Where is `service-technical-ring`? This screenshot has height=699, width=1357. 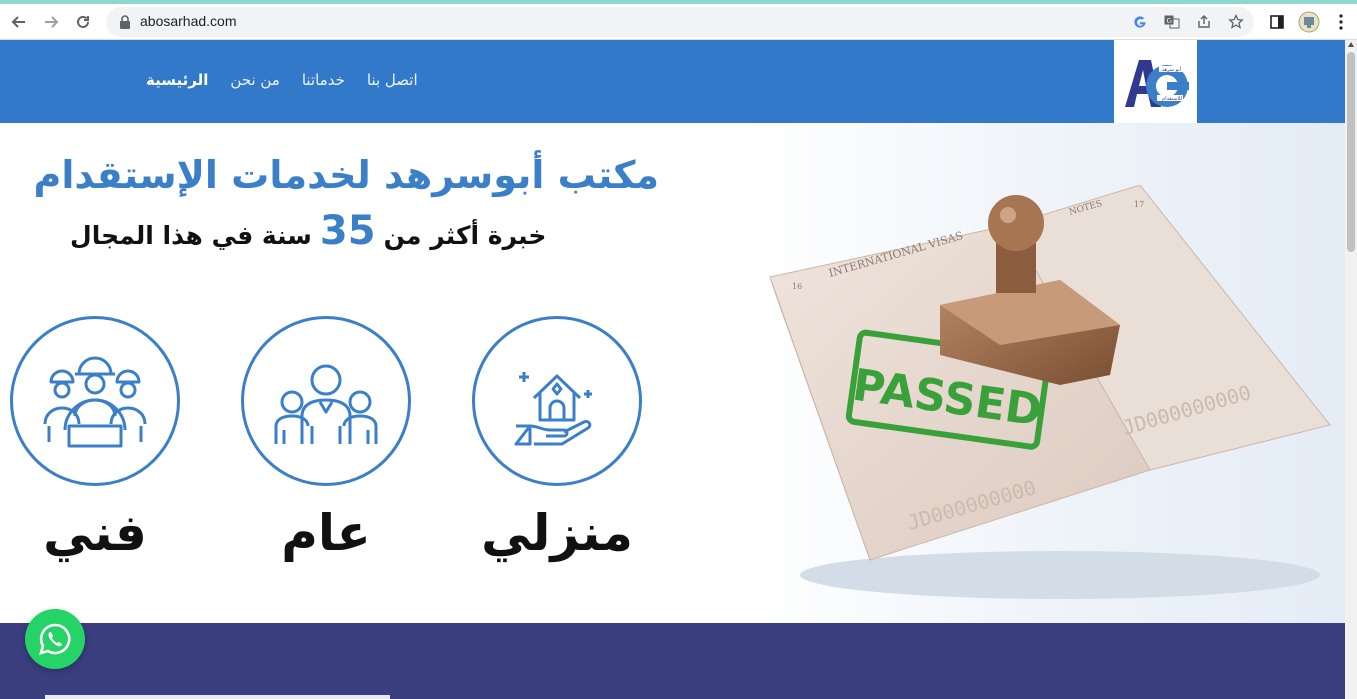 service-technical-ring is located at coordinates (95, 401).